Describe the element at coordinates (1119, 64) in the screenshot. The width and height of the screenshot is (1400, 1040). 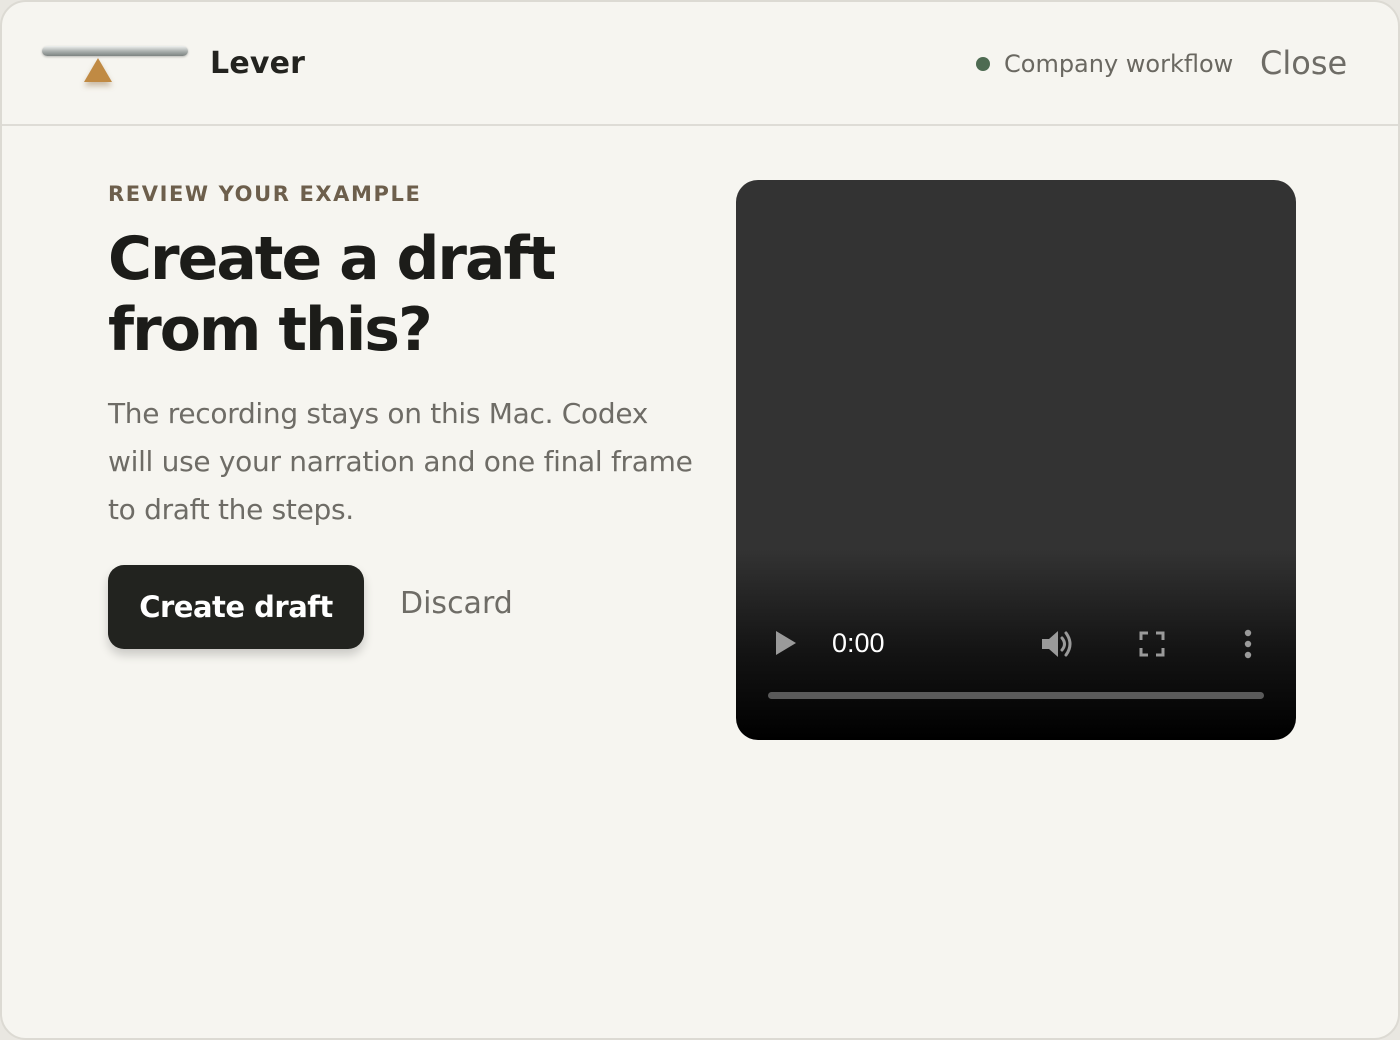
I see `status-label: Company workflow` at that location.